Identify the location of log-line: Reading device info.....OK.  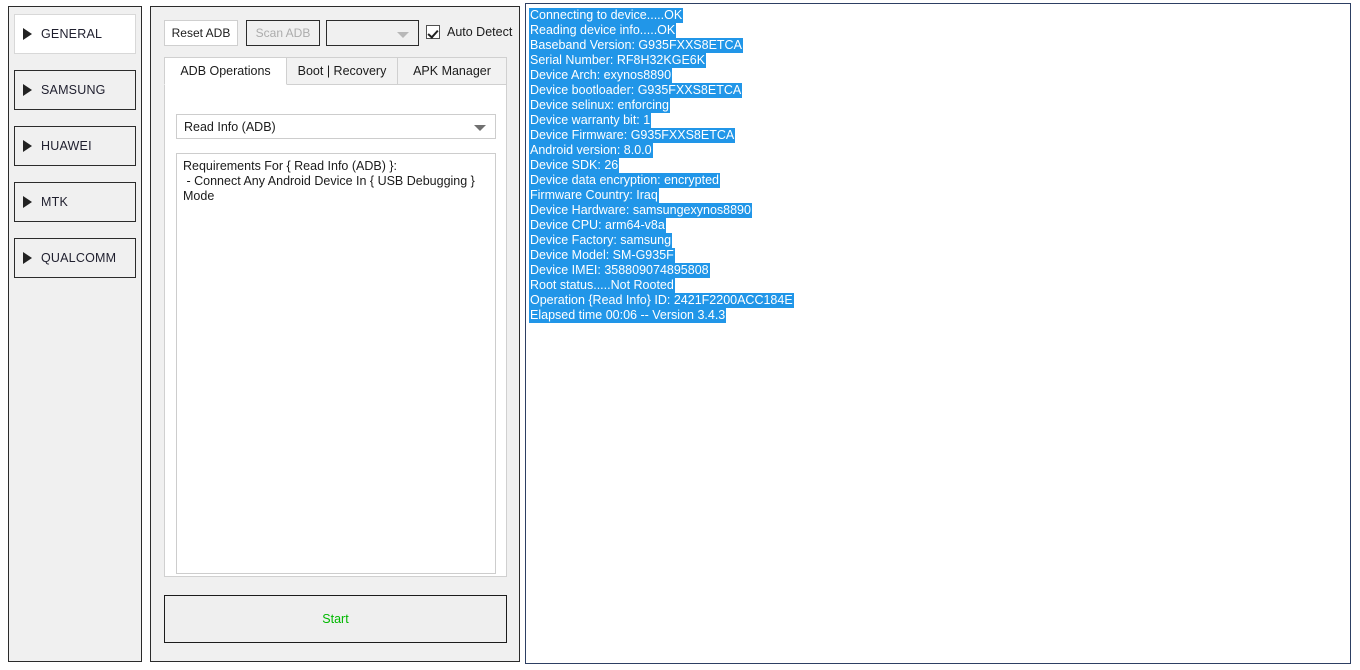
(938, 30).